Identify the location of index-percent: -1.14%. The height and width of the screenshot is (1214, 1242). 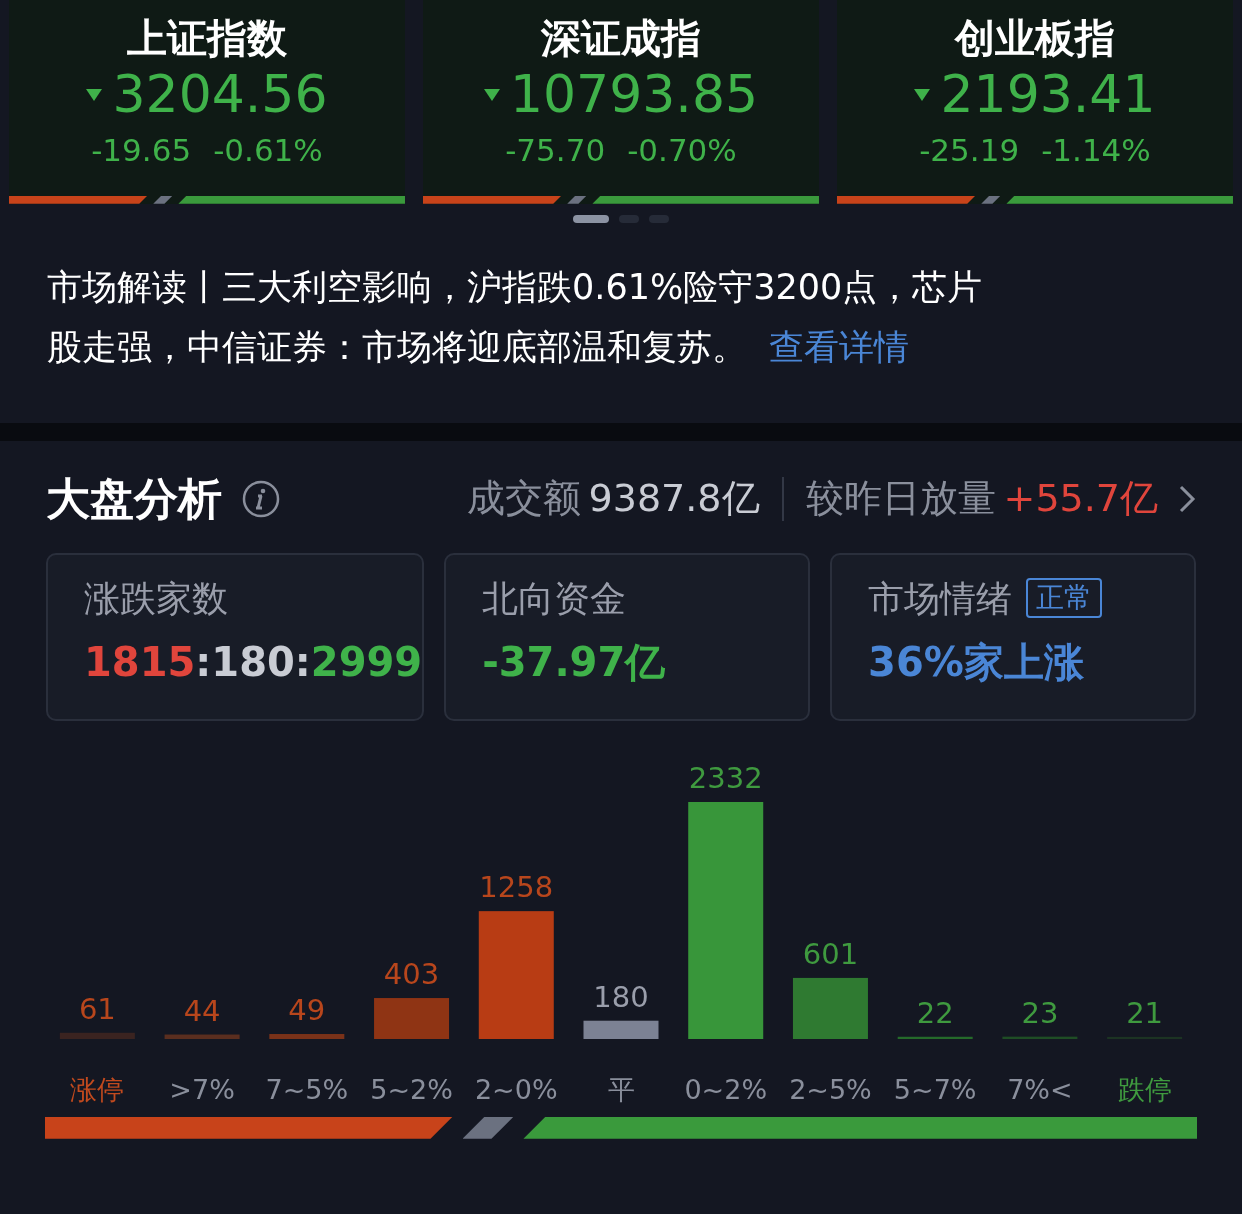
(1096, 151).